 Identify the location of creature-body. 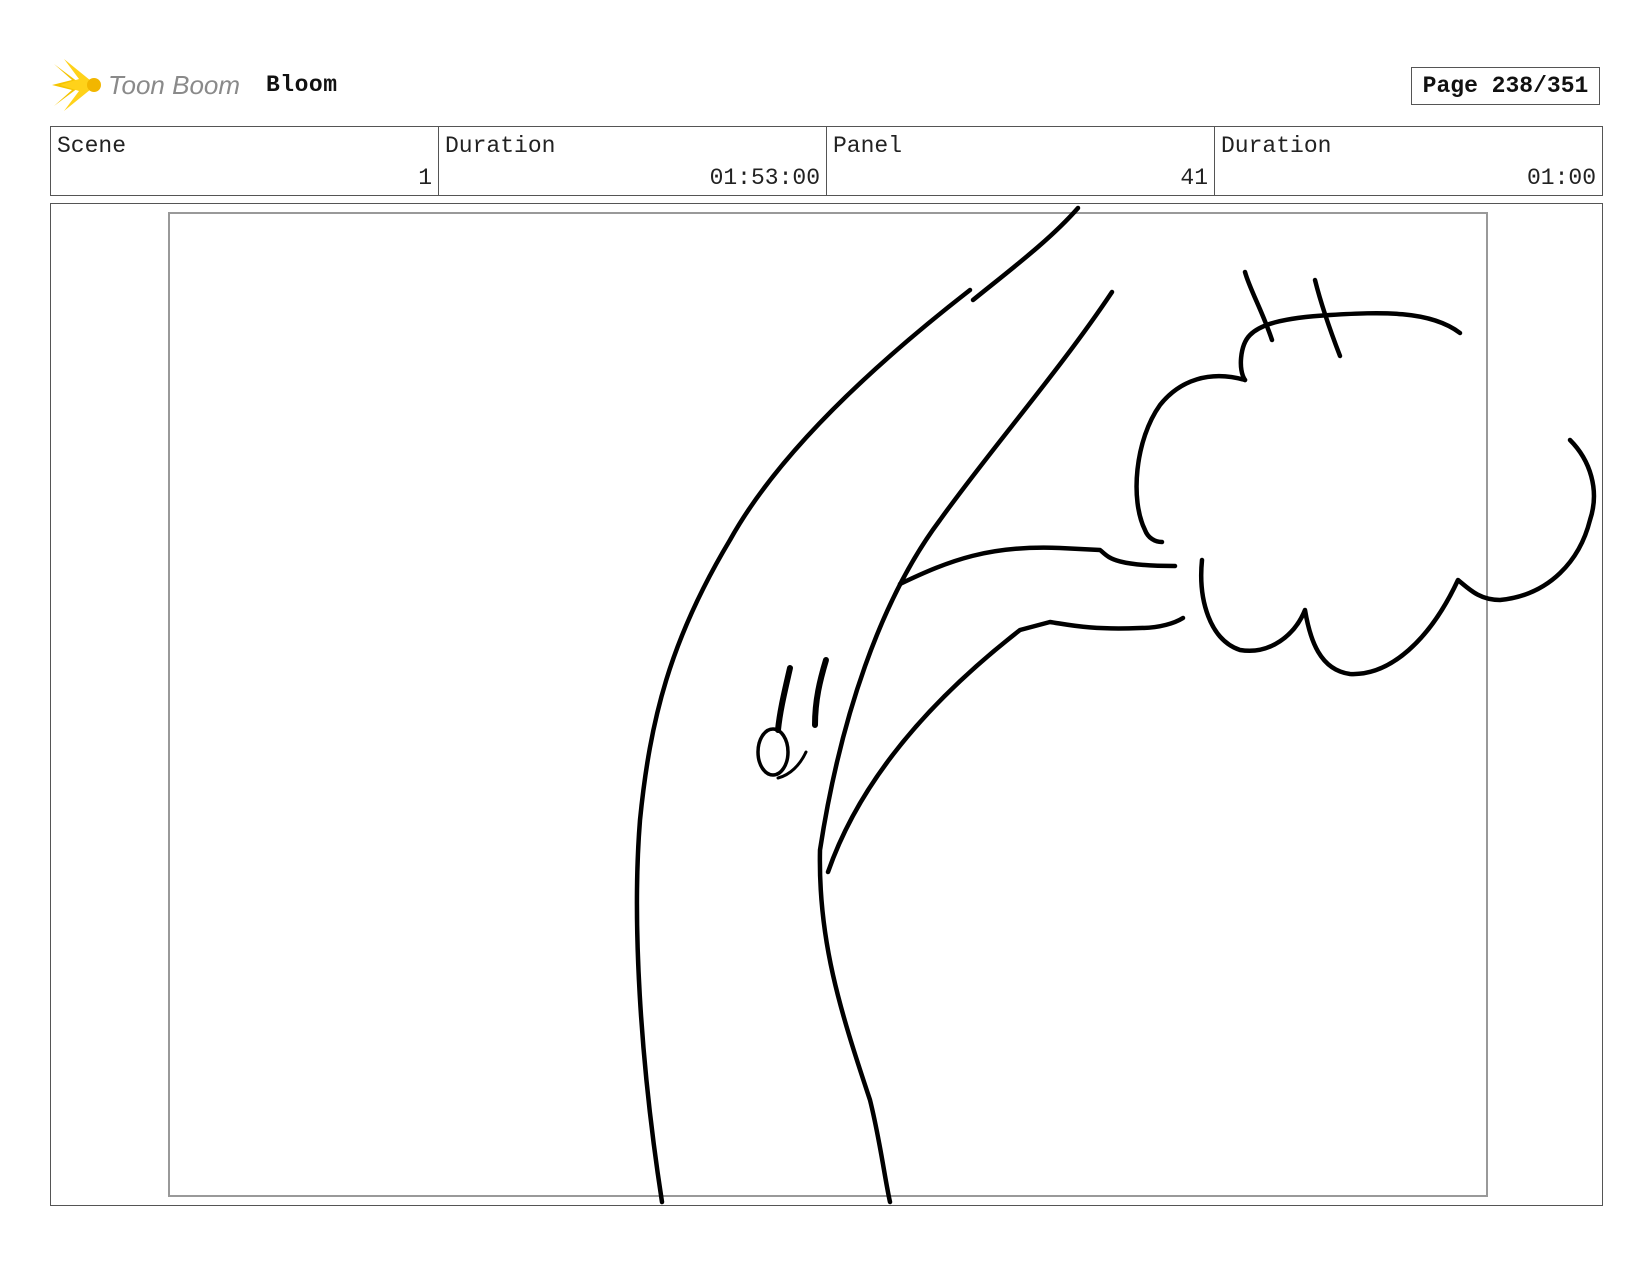
(773, 752).